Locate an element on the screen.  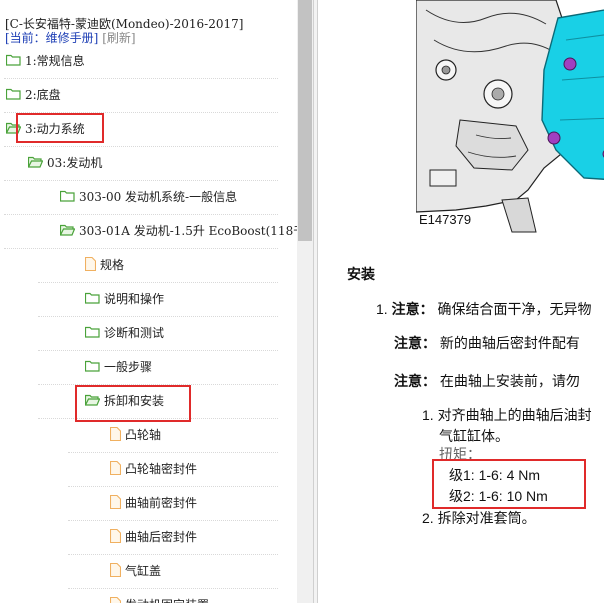
tree-item: 303-01A 发动机-1.5升 EcoBoost(118千 is located at coordinates (182, 230).